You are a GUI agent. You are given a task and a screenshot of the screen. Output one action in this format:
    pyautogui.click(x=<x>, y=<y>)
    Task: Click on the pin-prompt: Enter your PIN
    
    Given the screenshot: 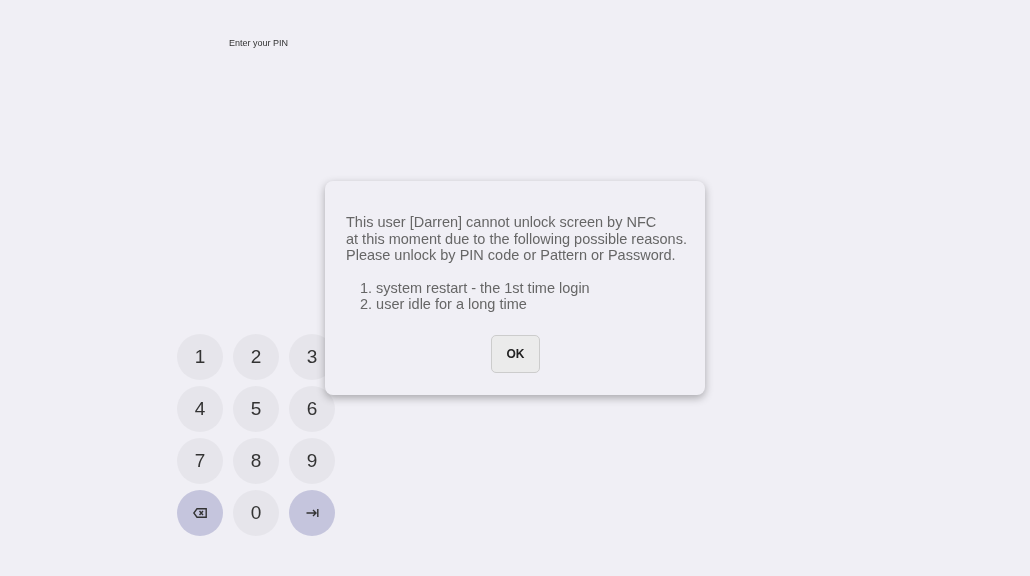 What is the action you would take?
    pyautogui.click(x=259, y=43)
    